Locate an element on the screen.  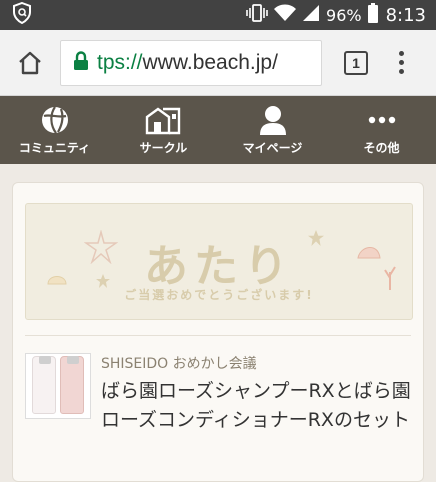
url-host: www.beach.jp/ is located at coordinates (210, 62).